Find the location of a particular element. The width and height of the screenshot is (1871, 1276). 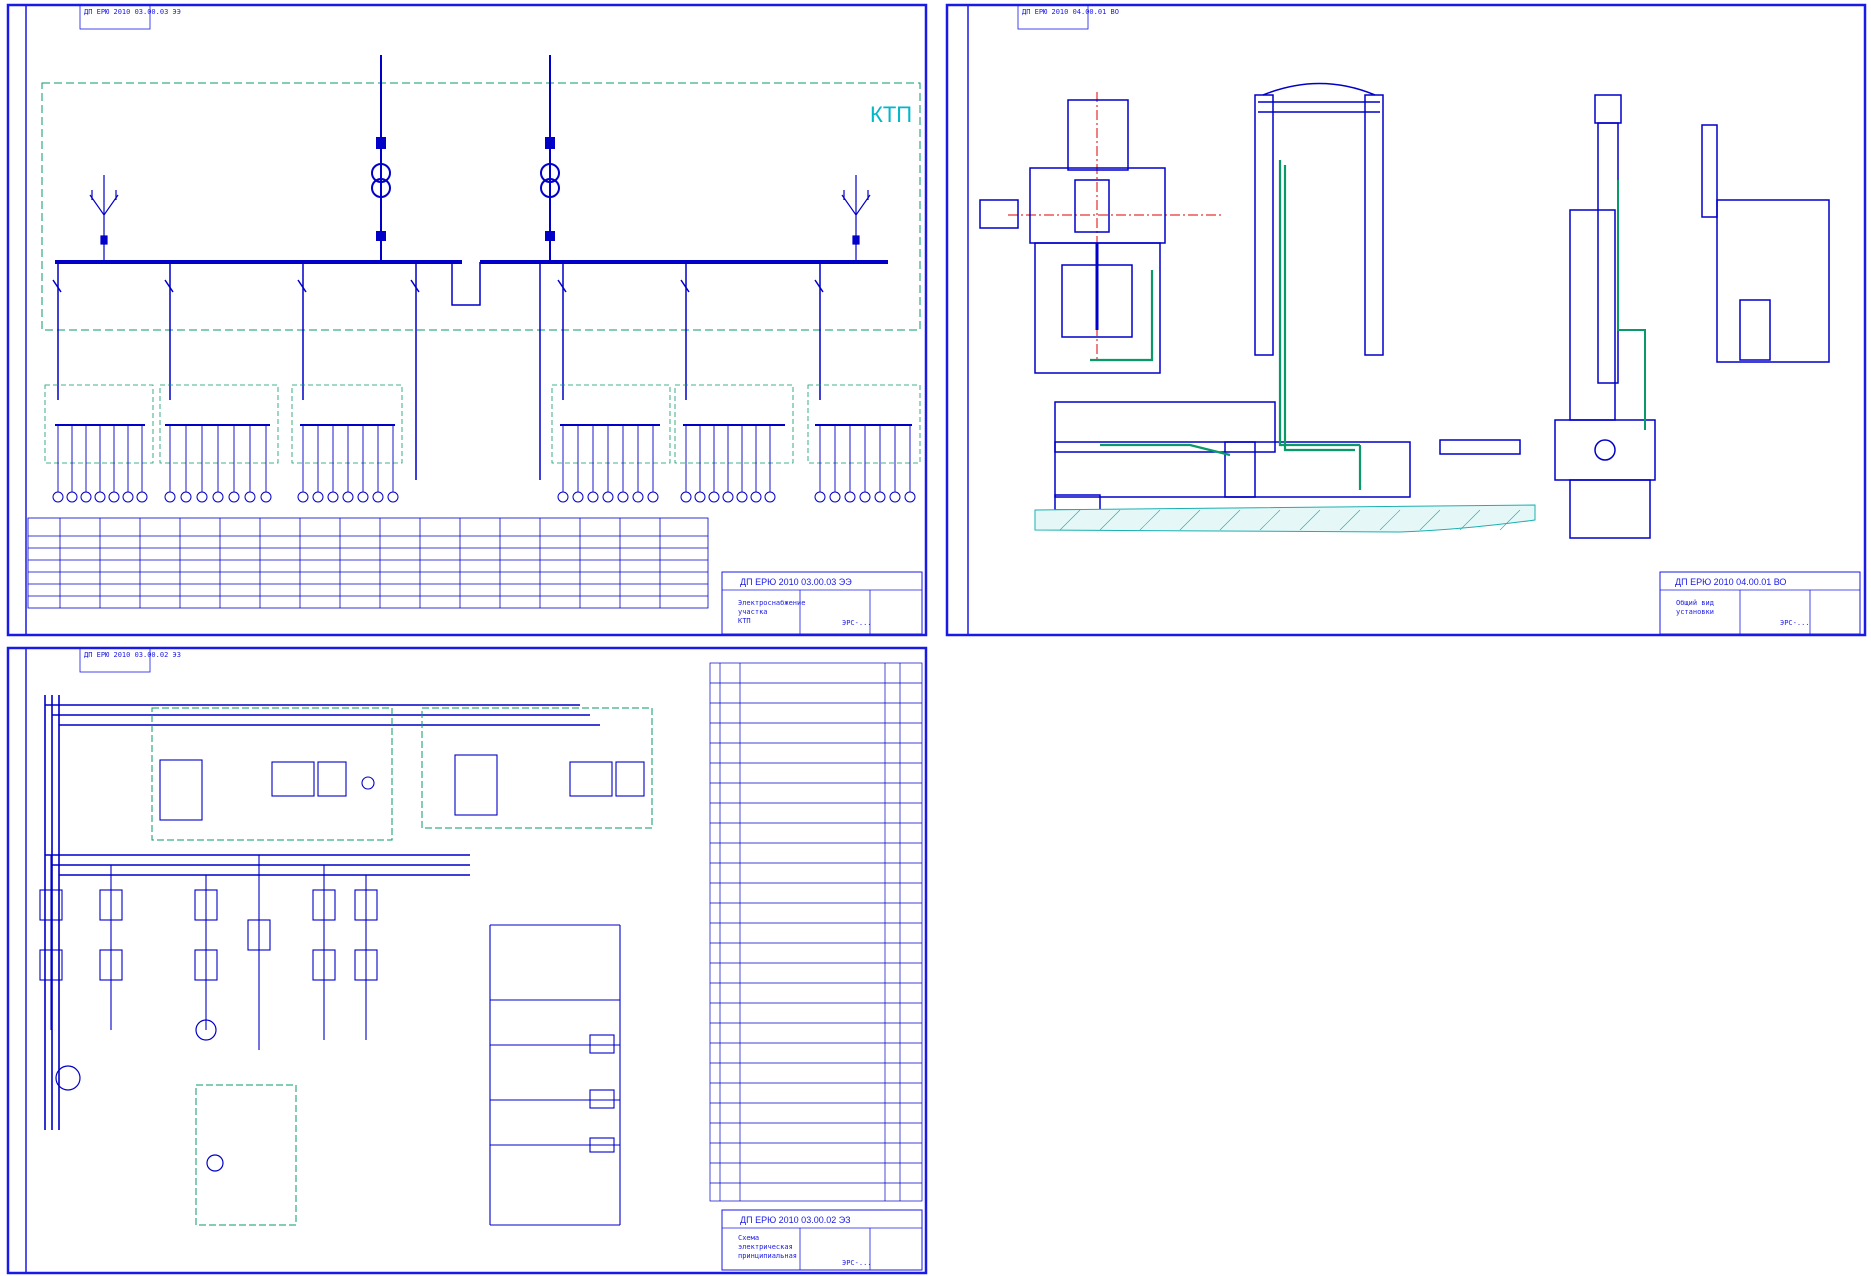

sheet2-corner-code: ДП ЕРЮ 2010 04.00.01 ВО is located at coordinates (1070, 12).